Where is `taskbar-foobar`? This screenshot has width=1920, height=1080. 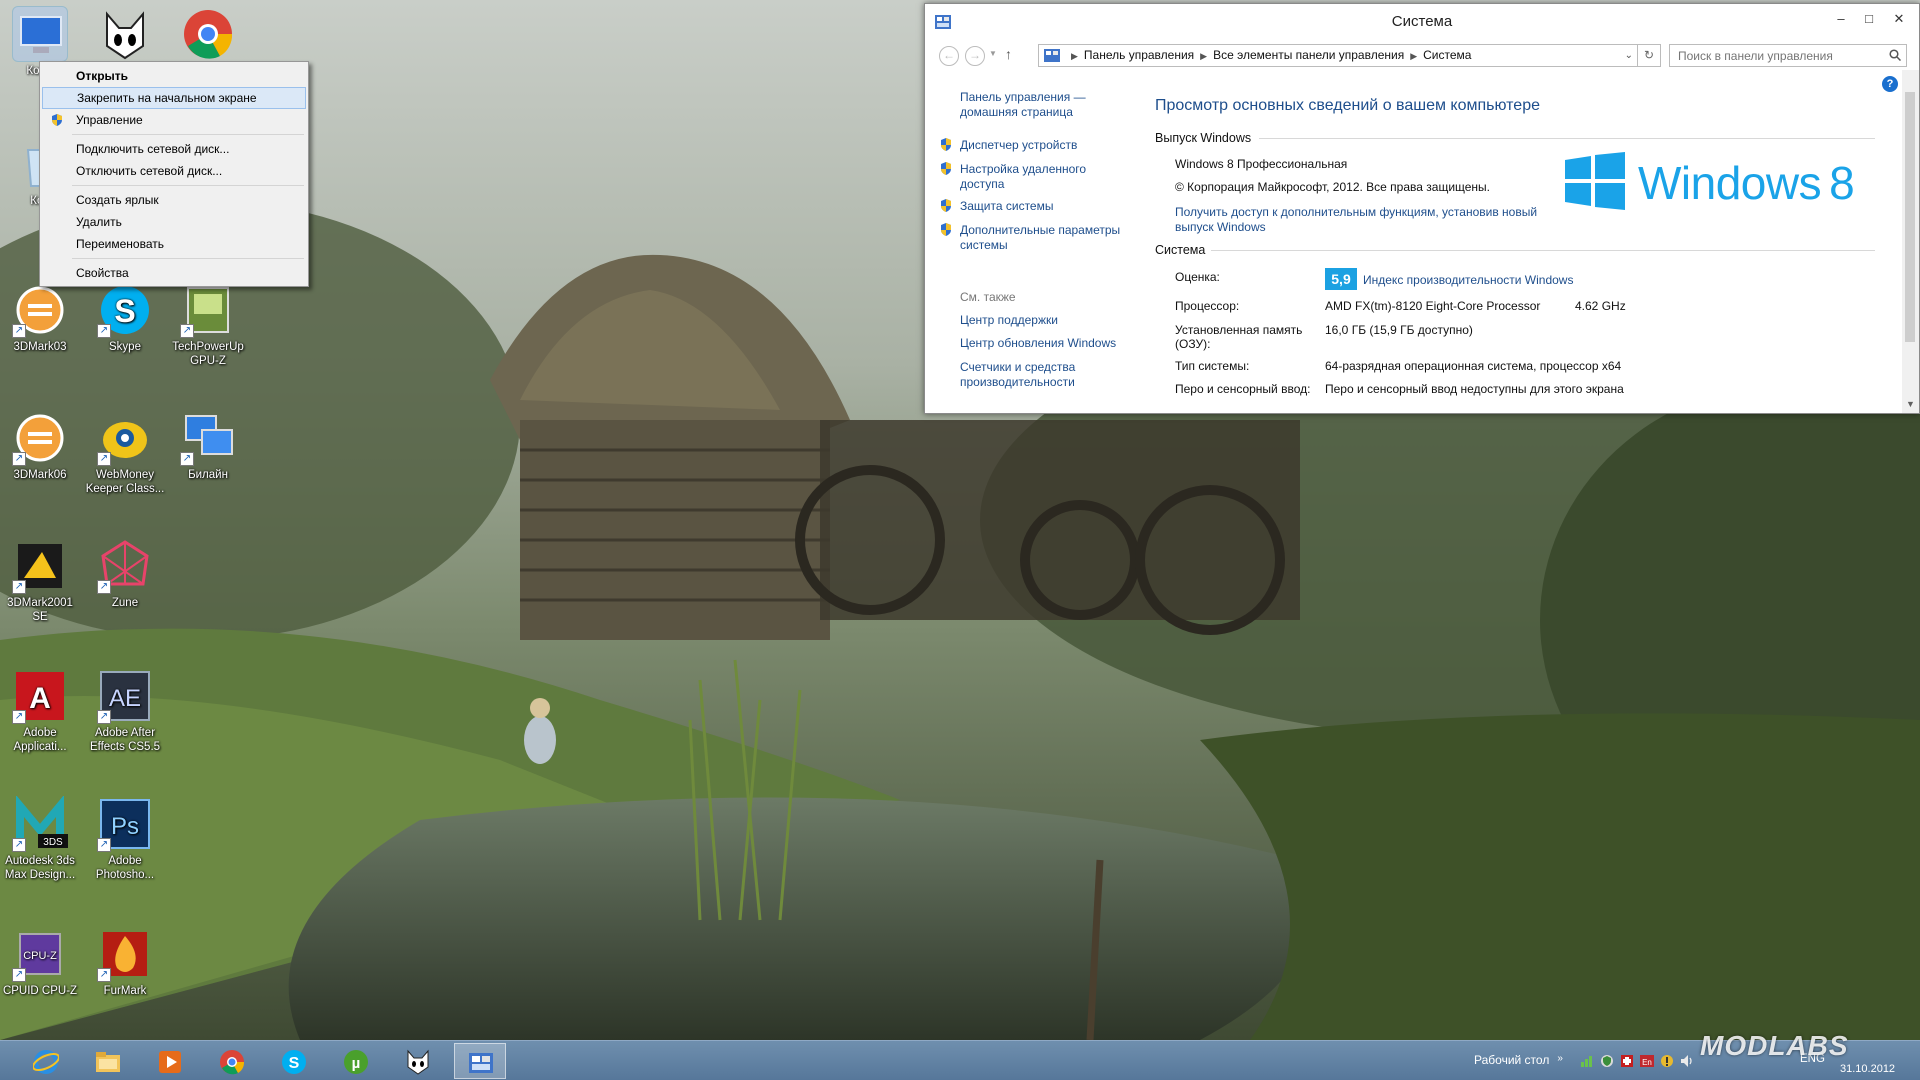
taskbar-foobar is located at coordinates (418, 1061).